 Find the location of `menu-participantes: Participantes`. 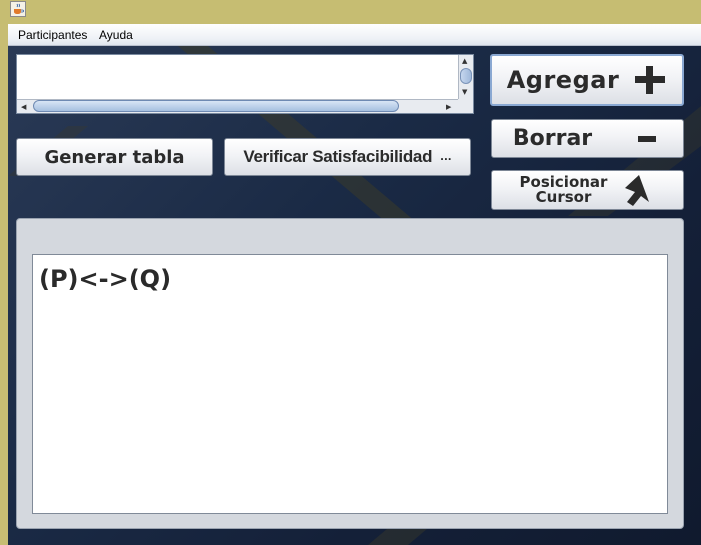

menu-participantes: Participantes is located at coordinates (52, 35).